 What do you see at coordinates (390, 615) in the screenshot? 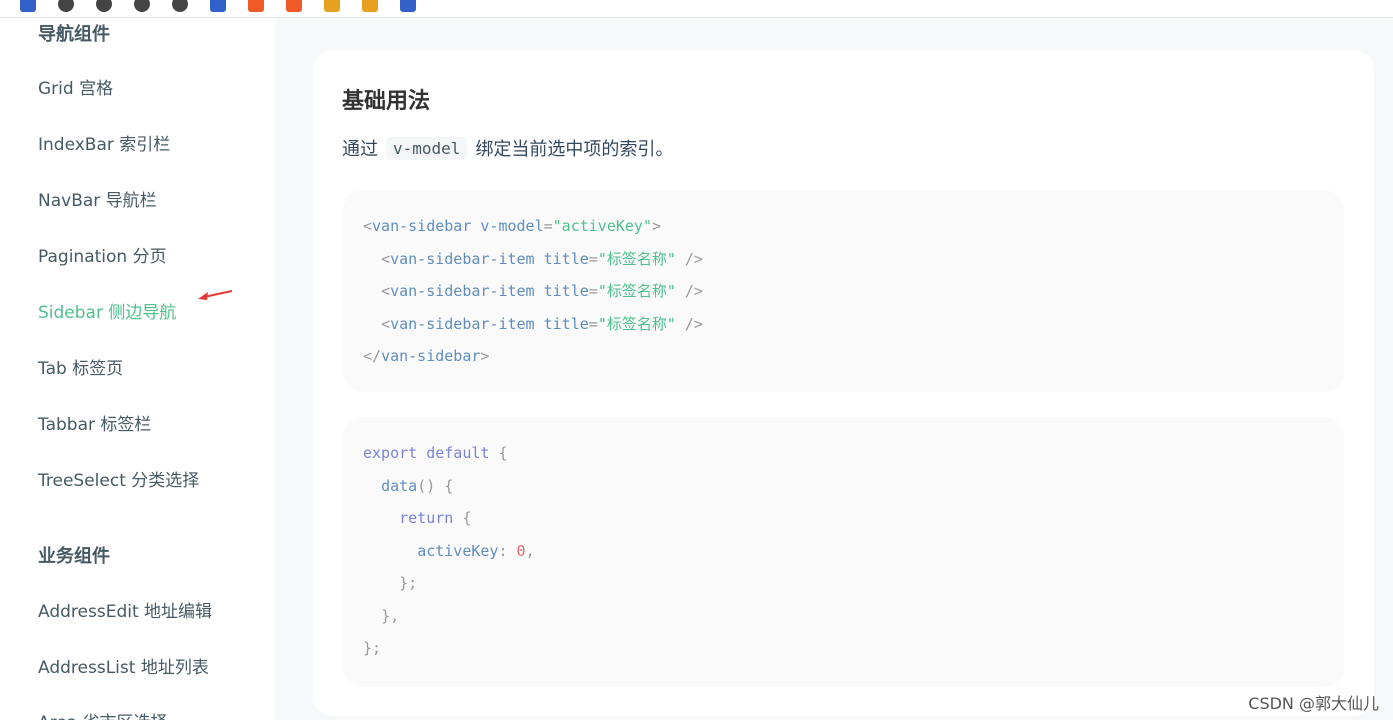
I see `code-line: },` at bounding box center [390, 615].